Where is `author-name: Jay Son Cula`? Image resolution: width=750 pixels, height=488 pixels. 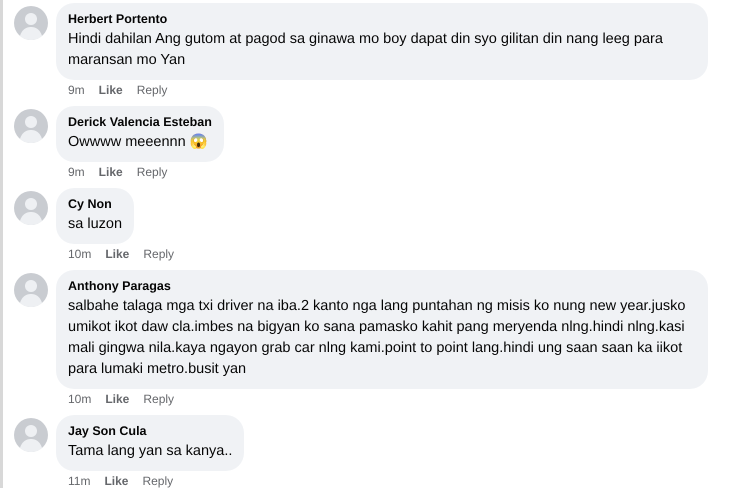 author-name: Jay Son Cula is located at coordinates (150, 431).